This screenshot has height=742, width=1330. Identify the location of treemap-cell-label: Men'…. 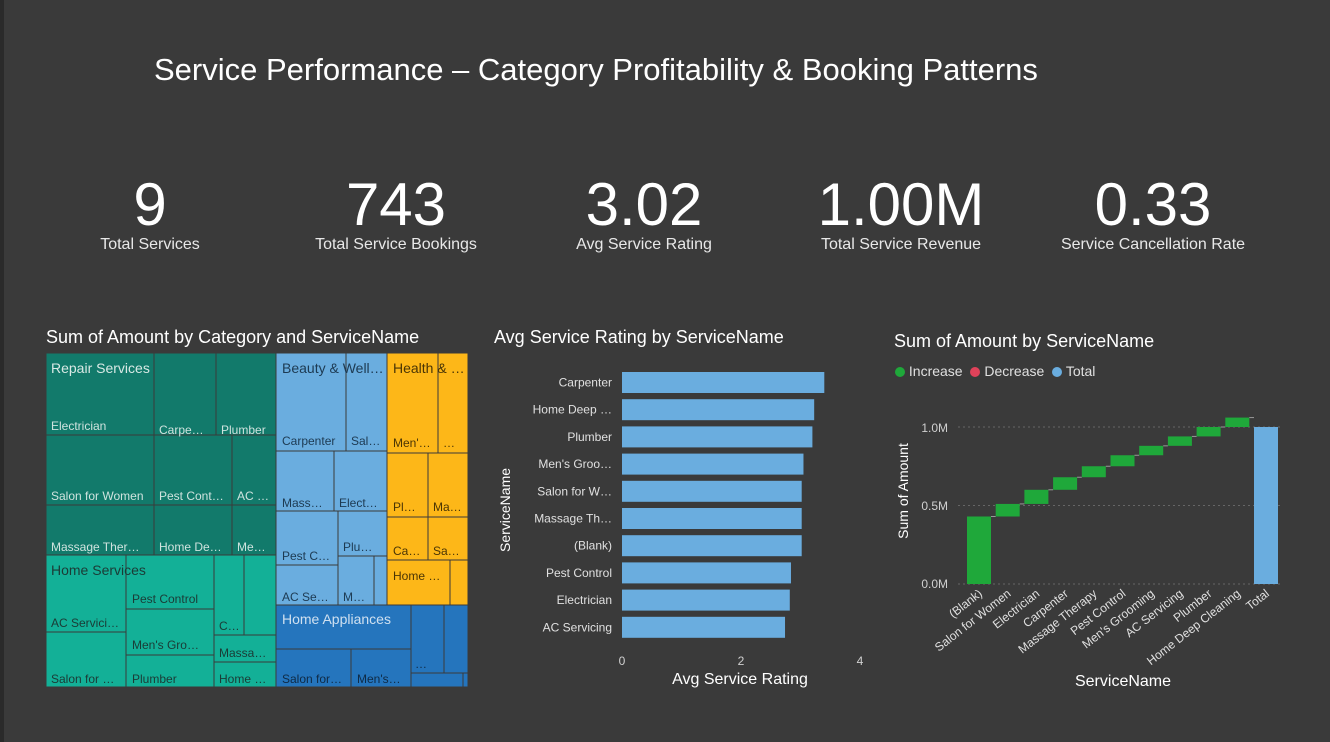
(412, 443).